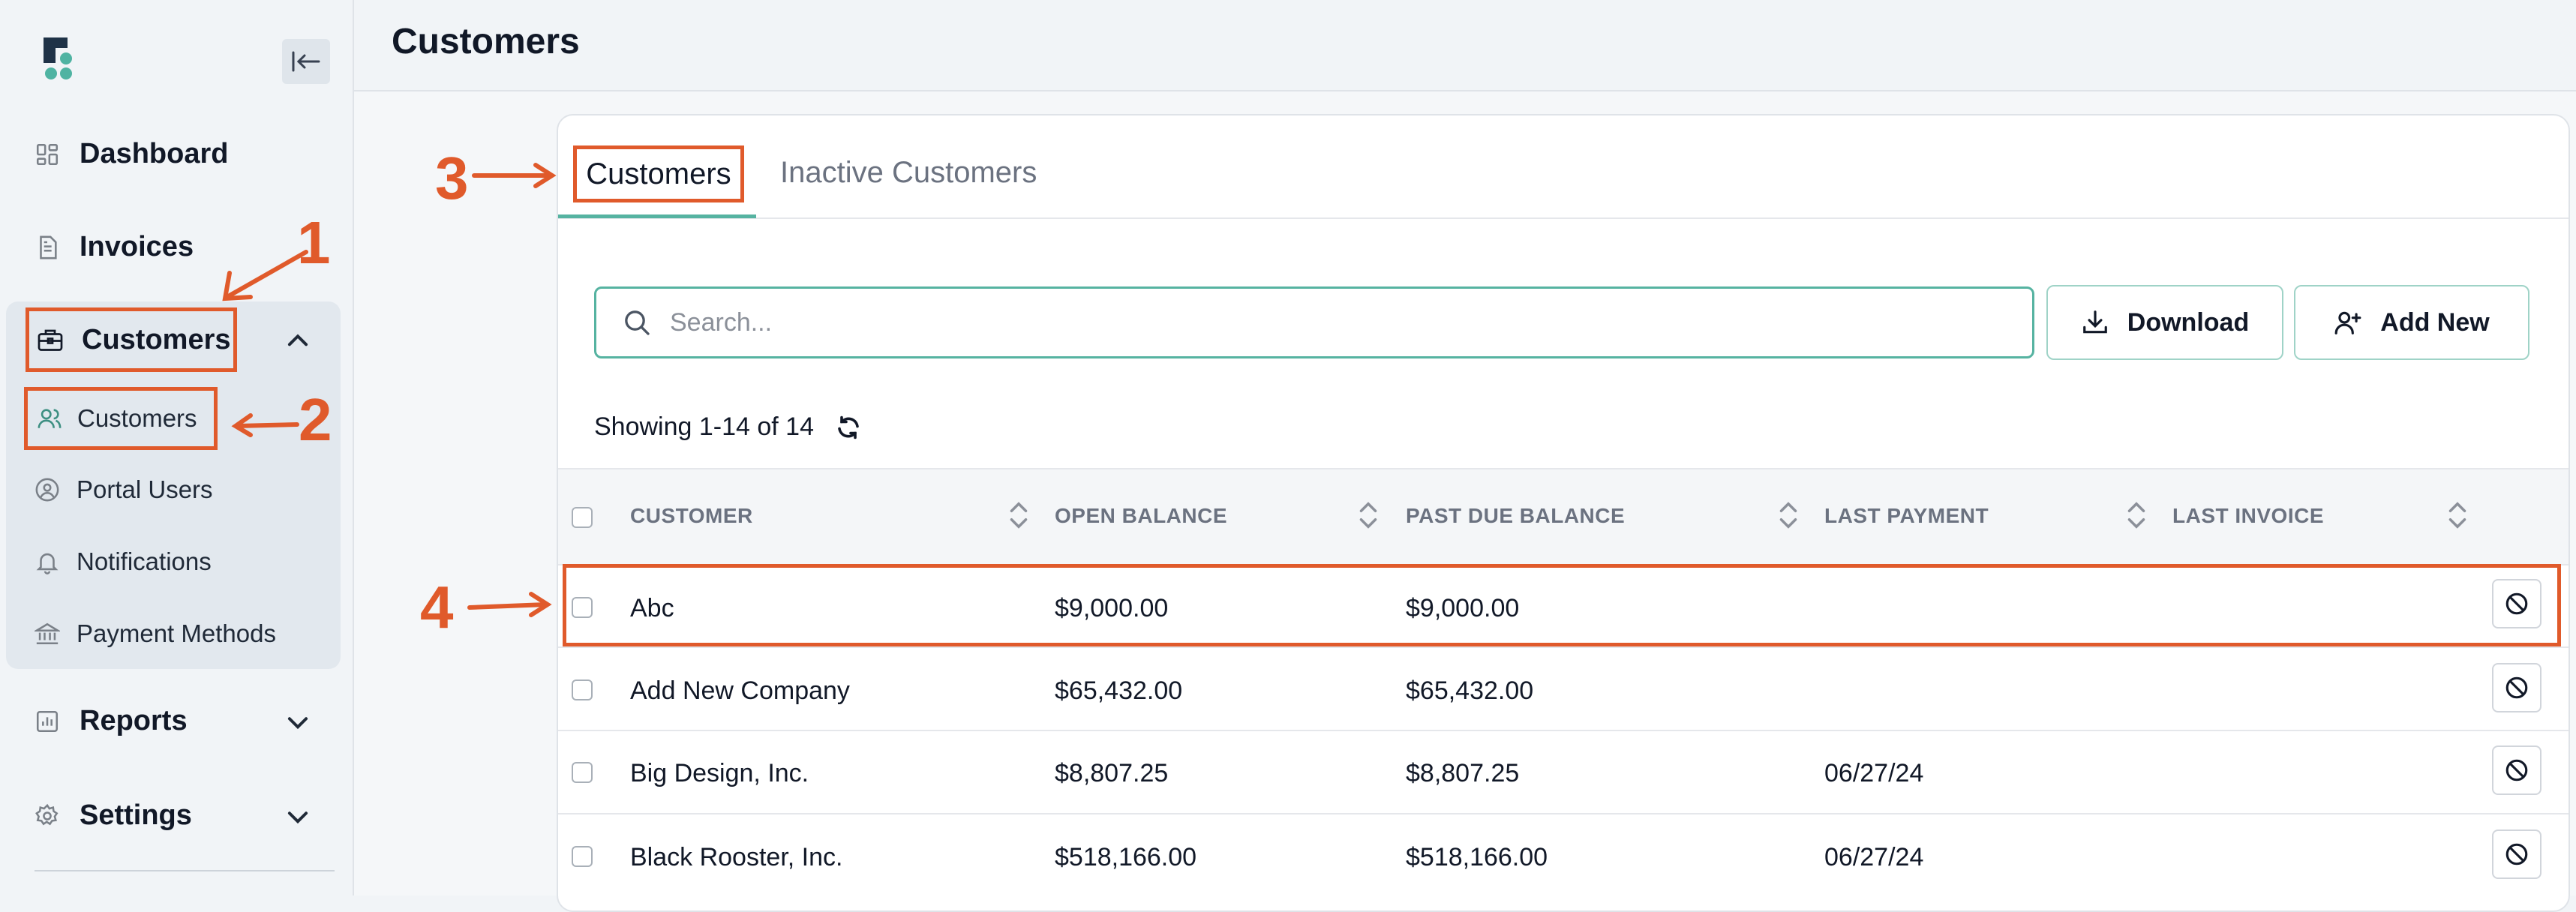 This screenshot has width=2576, height=912. I want to click on sidebar-item-invoices: Invoices, so click(114, 247).